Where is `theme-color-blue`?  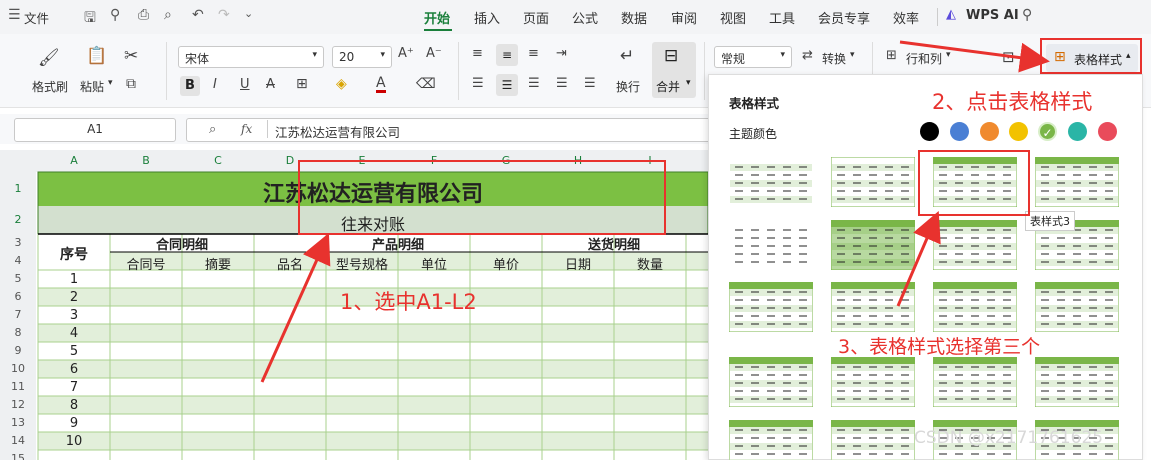 theme-color-blue is located at coordinates (959, 131).